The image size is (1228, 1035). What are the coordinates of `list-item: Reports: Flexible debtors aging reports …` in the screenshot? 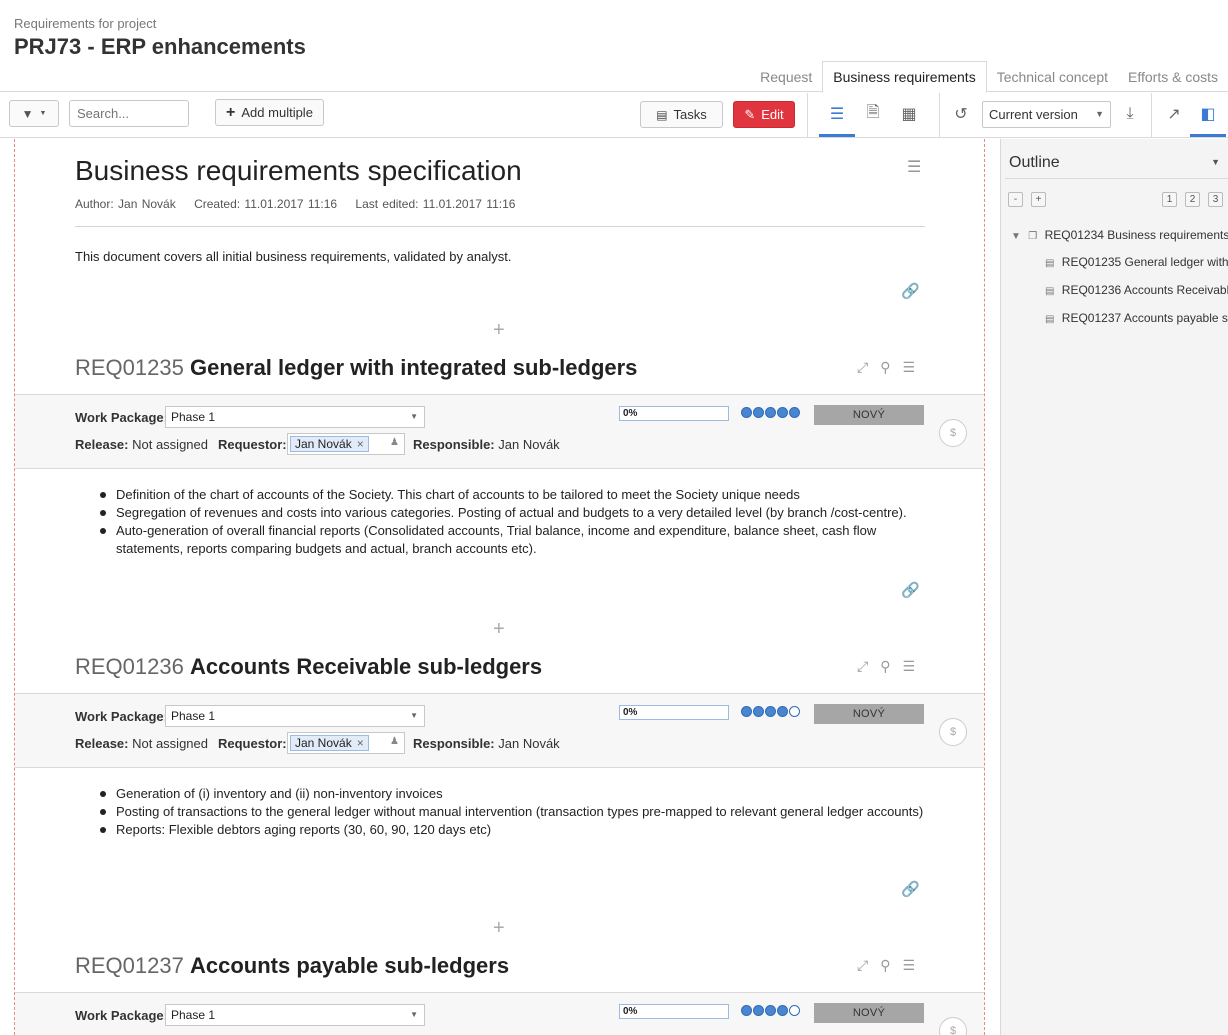 It's located at (513, 830).